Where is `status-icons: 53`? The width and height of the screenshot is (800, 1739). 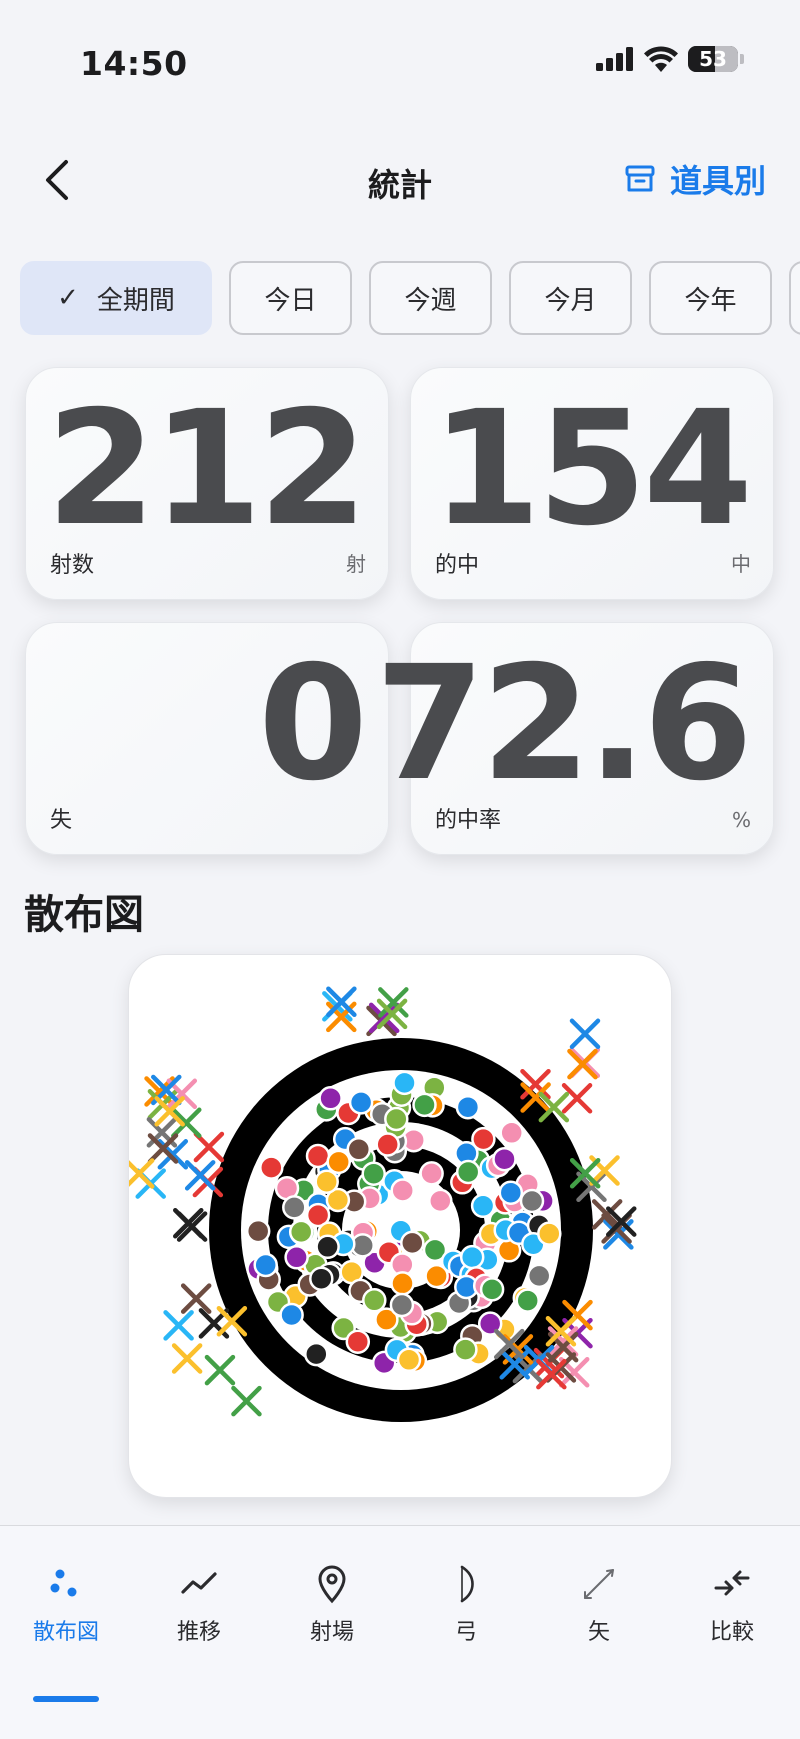 status-icons: 53 is located at coordinates (670, 59).